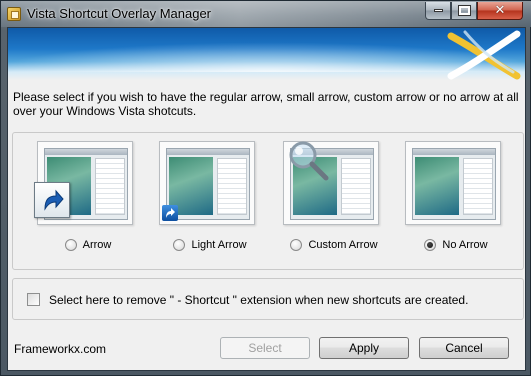 The height and width of the screenshot is (376, 531). I want to click on close-icon: ✕, so click(500, 10).